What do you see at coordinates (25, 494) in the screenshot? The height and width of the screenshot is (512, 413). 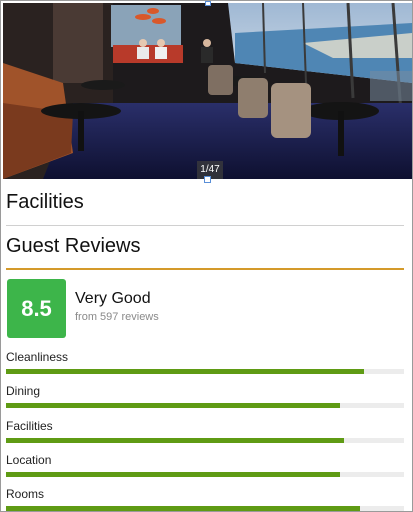 I see `category-label: Rooms` at bounding box center [25, 494].